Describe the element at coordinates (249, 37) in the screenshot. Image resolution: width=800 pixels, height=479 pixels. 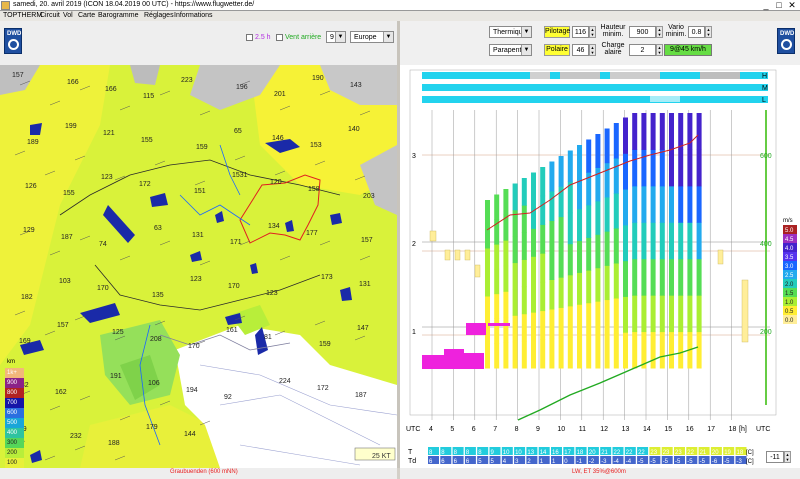
I see `time-checkbox` at that location.